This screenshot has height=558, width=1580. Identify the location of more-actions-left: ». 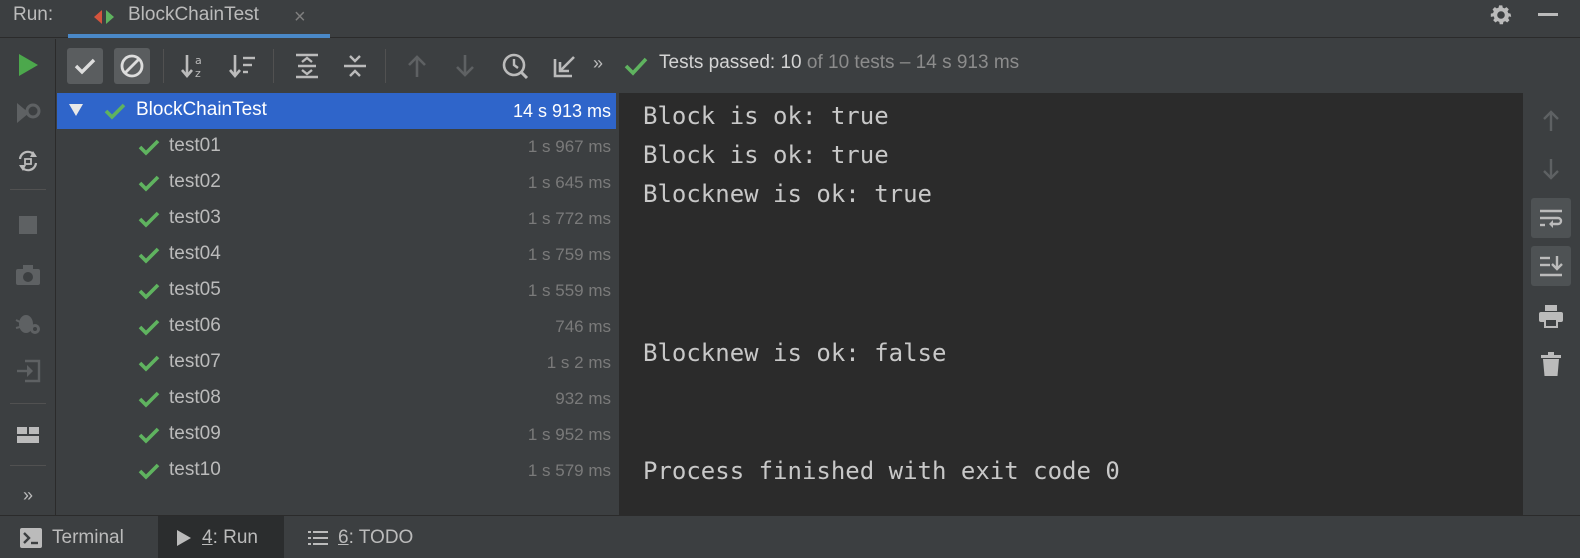
(28, 495).